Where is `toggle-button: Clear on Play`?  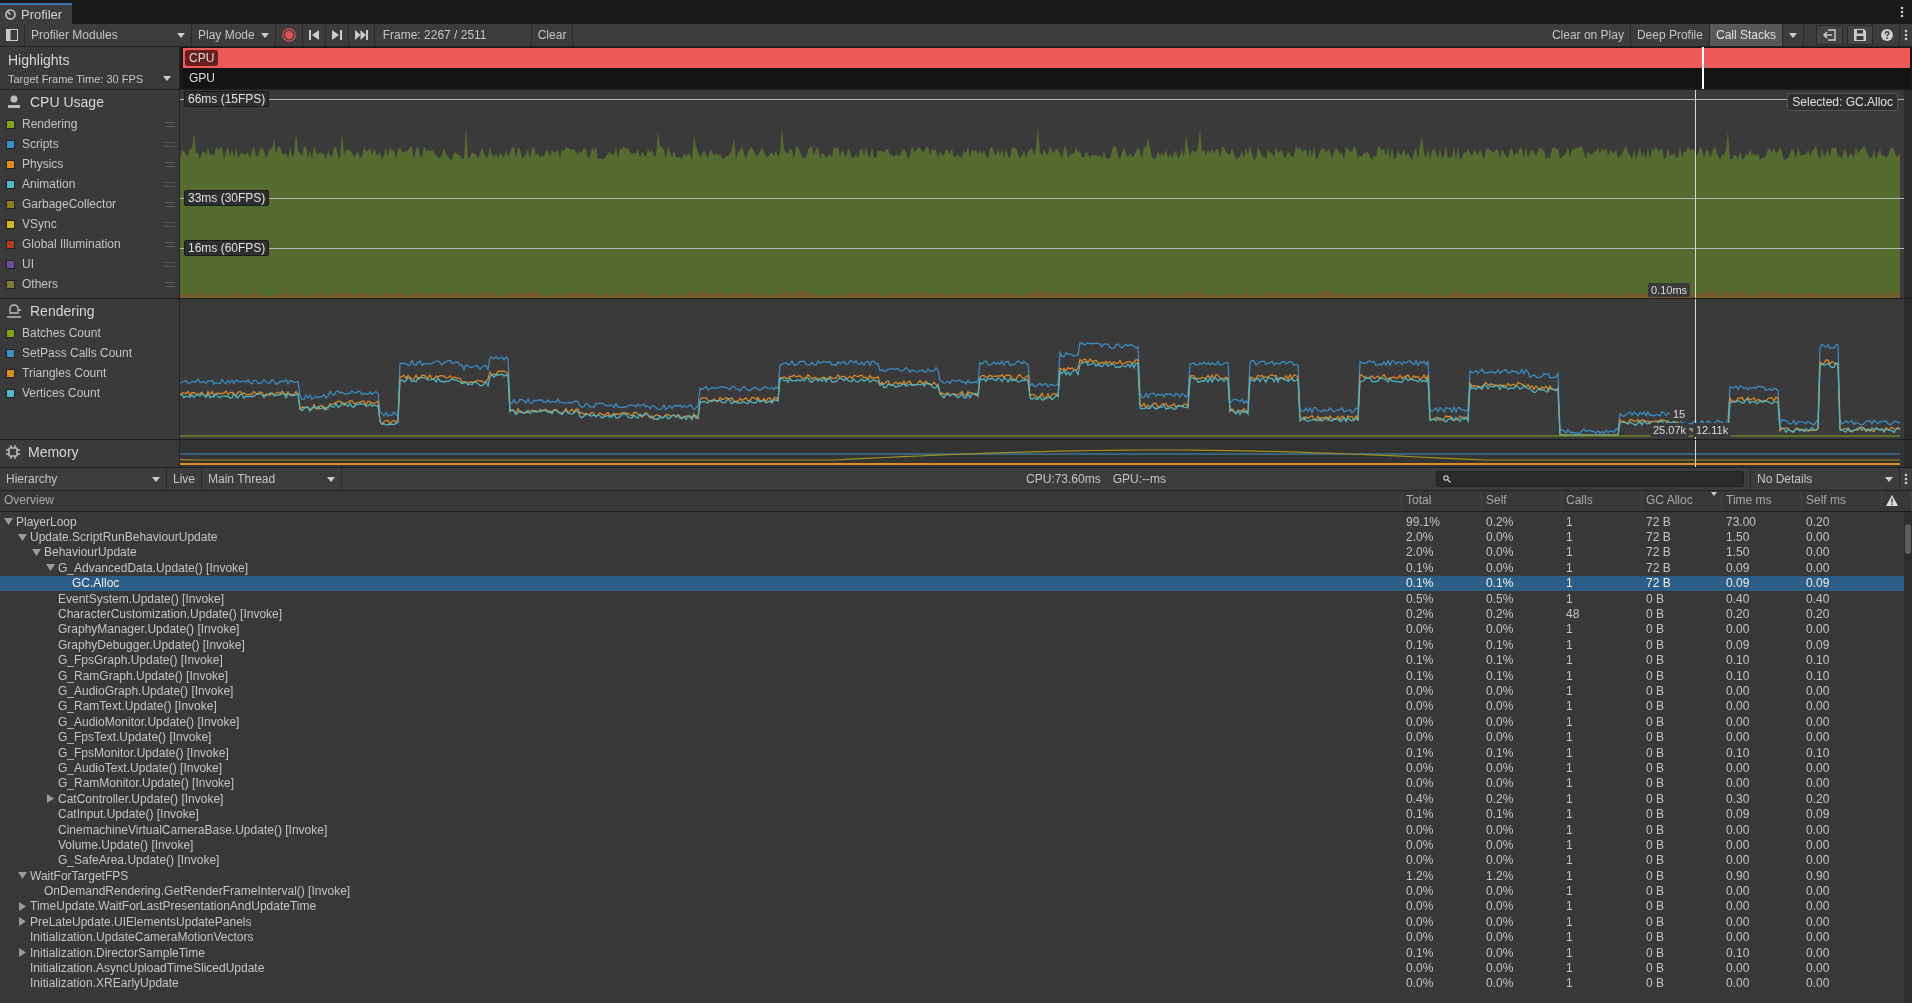 toggle-button: Clear on Play is located at coordinates (1588, 35).